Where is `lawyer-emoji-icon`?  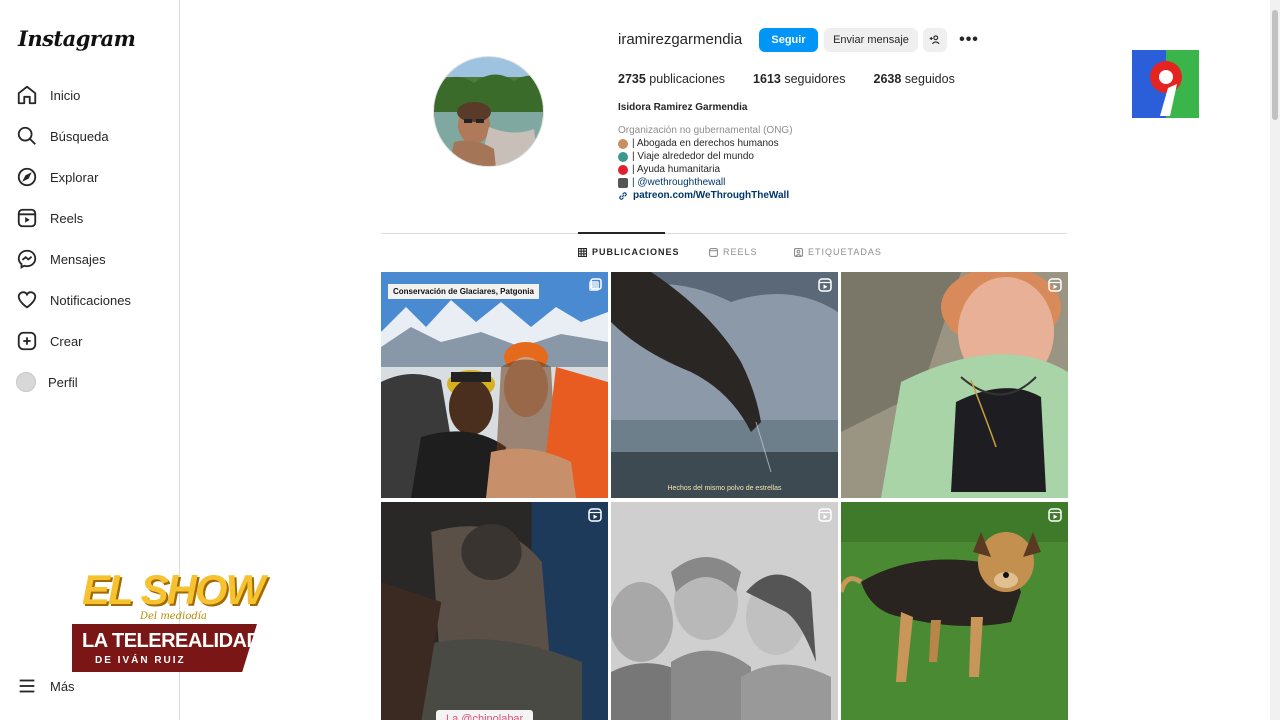
lawyer-emoji-icon is located at coordinates (623, 143).